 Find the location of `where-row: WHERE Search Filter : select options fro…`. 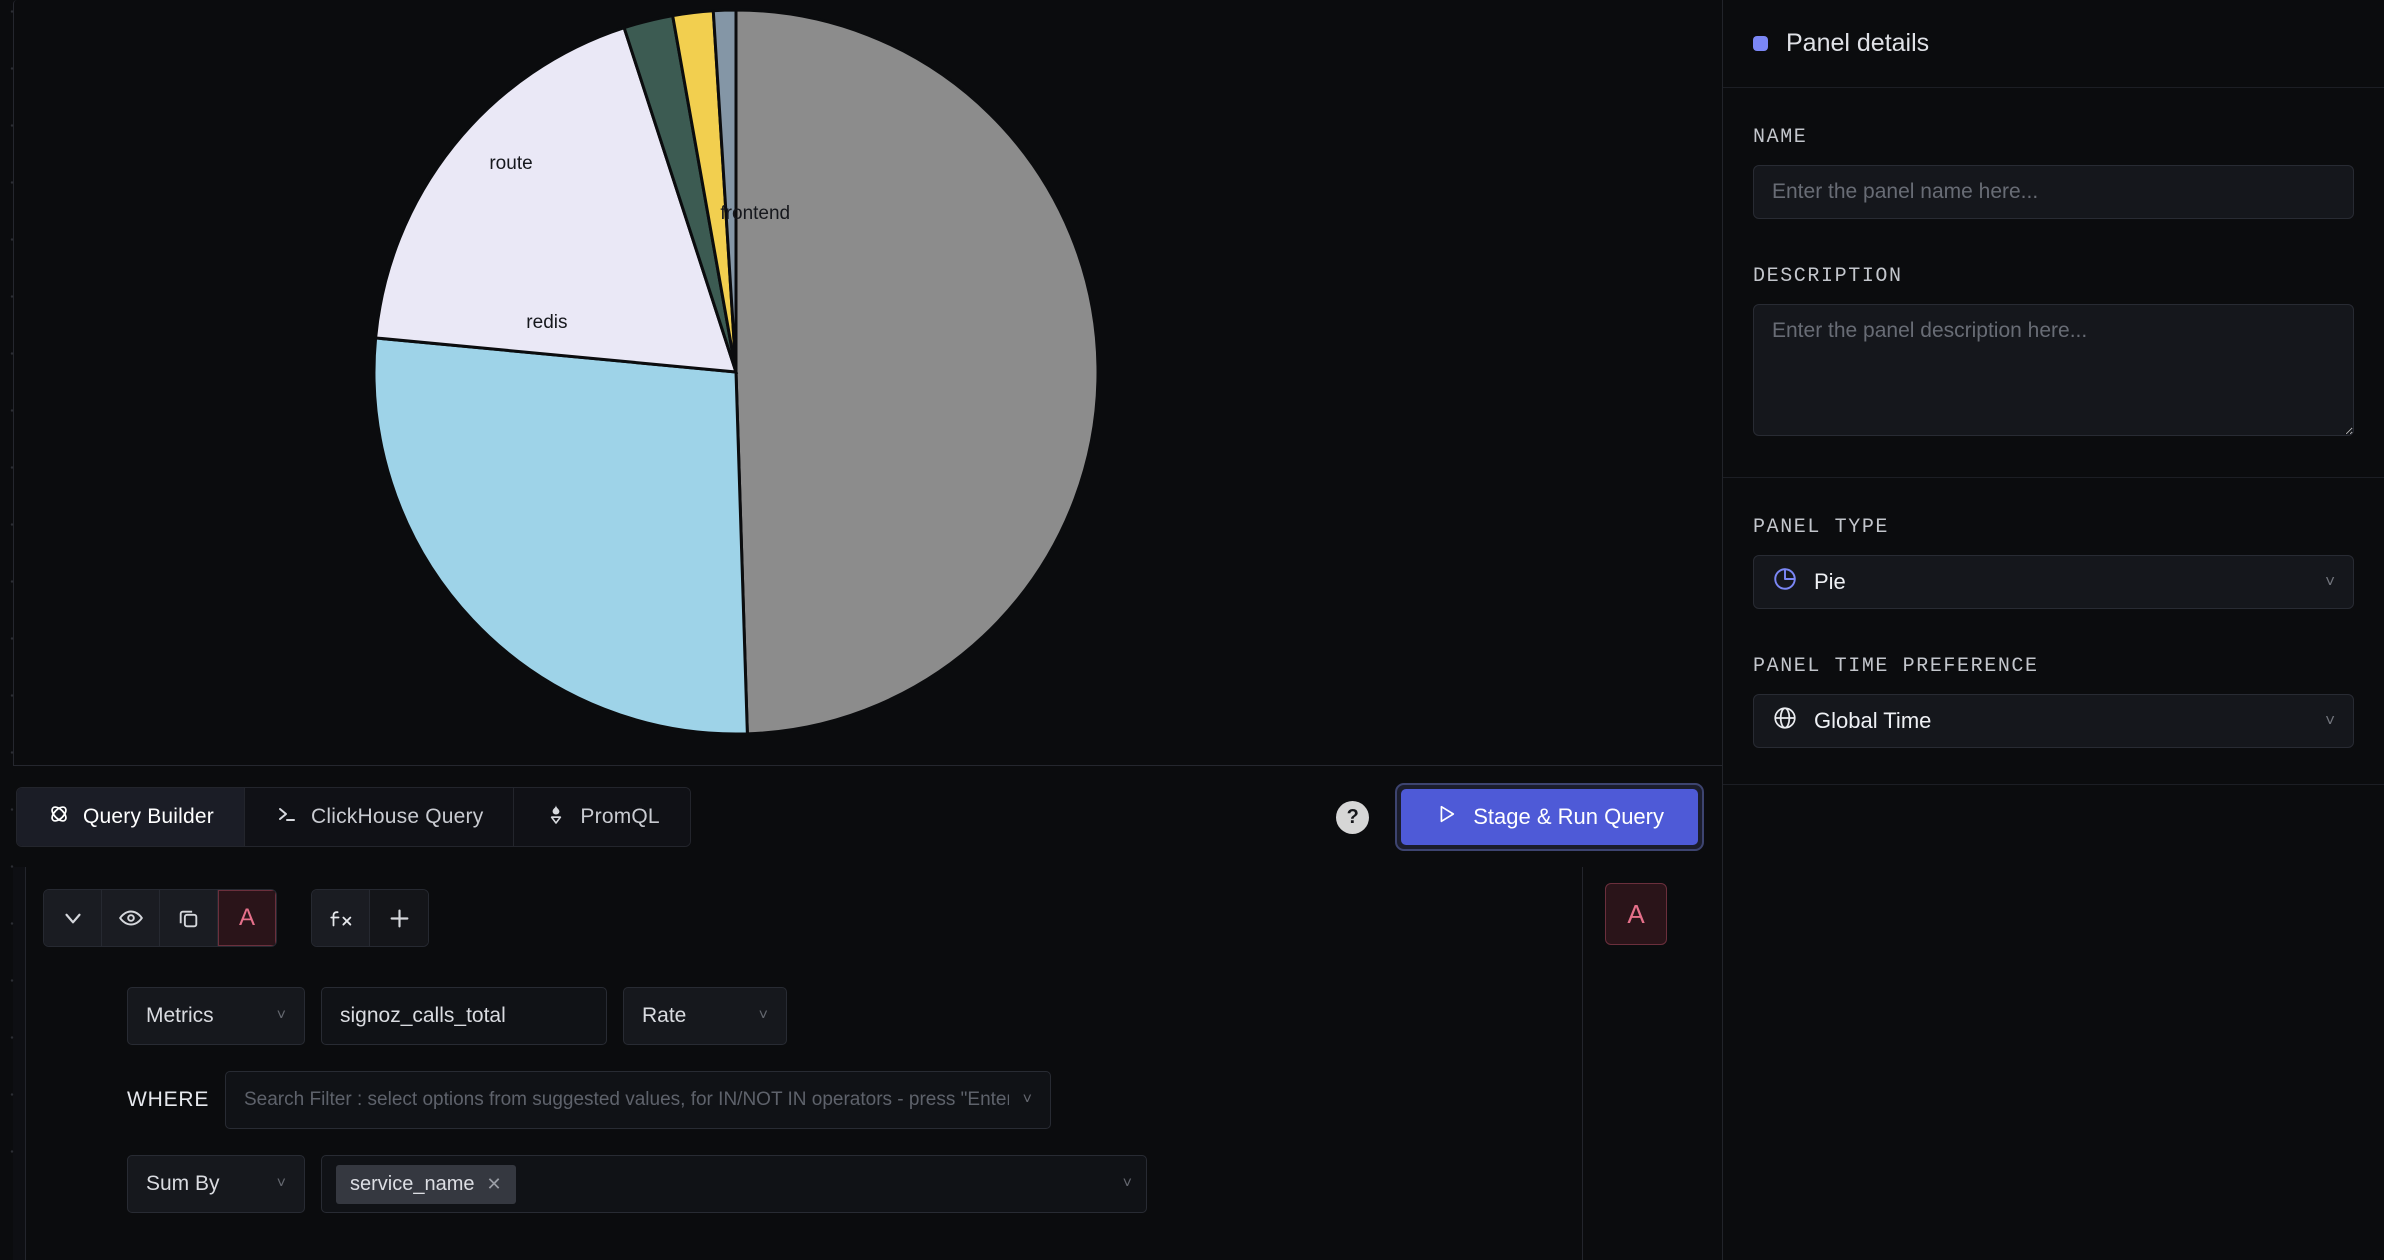

where-row: WHERE Search Filter : select options fro… is located at coordinates (804, 1100).